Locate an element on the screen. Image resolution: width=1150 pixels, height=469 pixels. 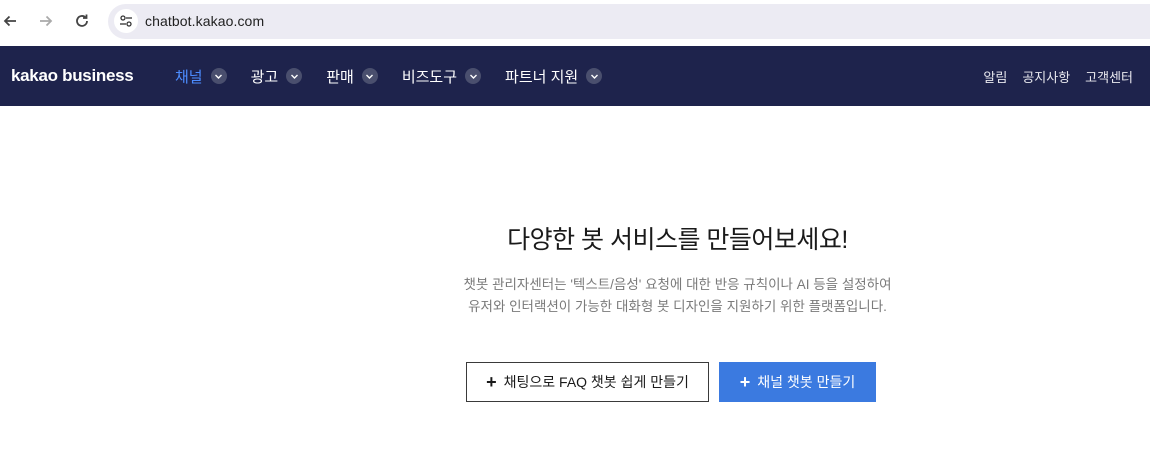
site-settings-icon is located at coordinates (126, 21).